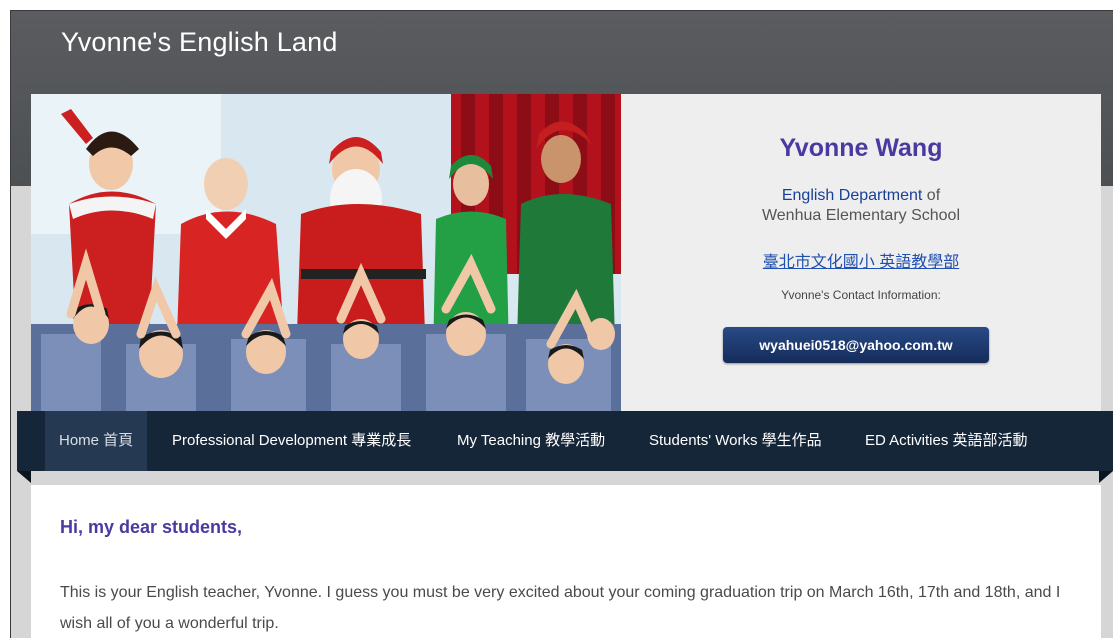 This screenshot has height=638, width=1113. Describe the element at coordinates (861, 215) in the screenshot. I see `school-name: Wenhua Elementary School` at that location.